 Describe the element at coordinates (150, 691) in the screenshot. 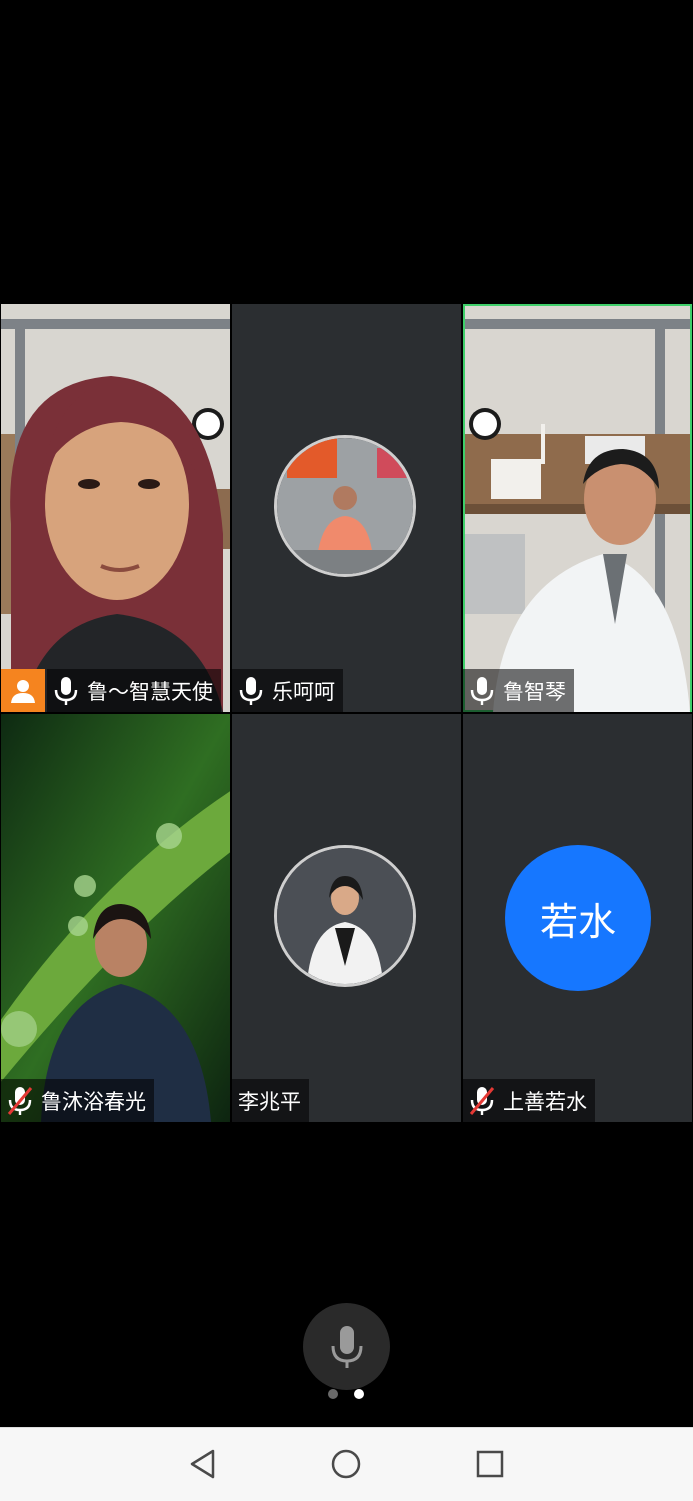

I see `participant-name: 鲁～智慧天使` at that location.